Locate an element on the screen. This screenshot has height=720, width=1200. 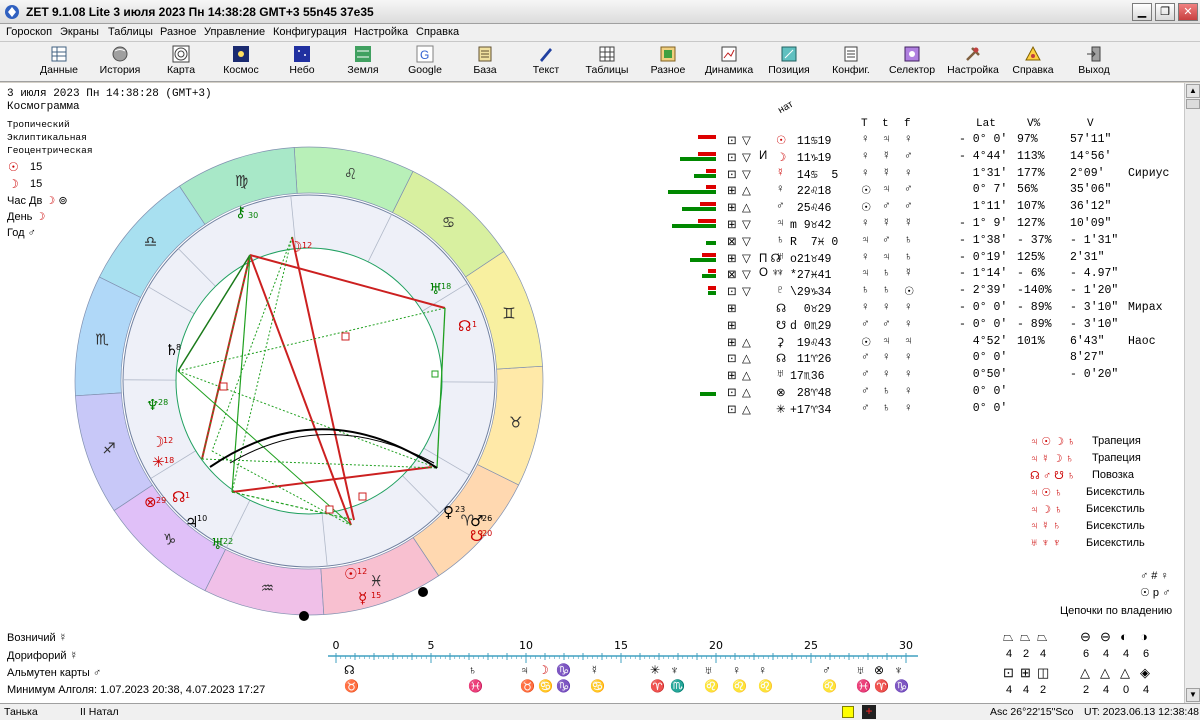
tool-help: Справка is located at coordinates (1033, 62).